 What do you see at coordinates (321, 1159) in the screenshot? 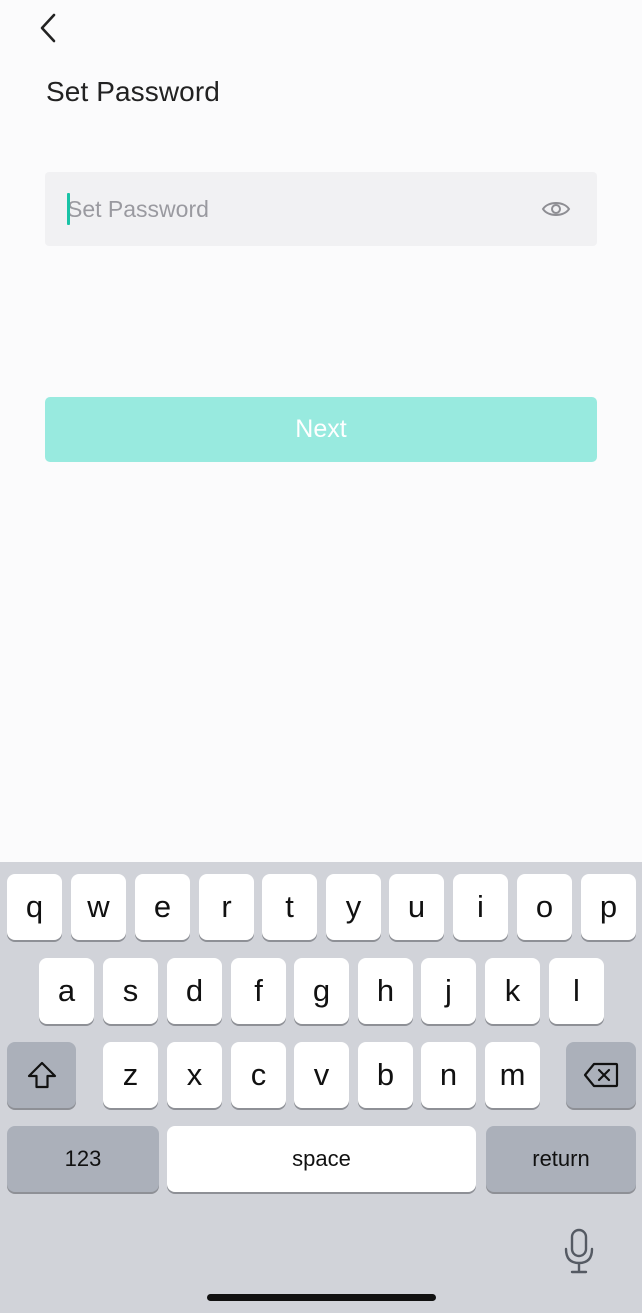
I see `space-key: space` at bounding box center [321, 1159].